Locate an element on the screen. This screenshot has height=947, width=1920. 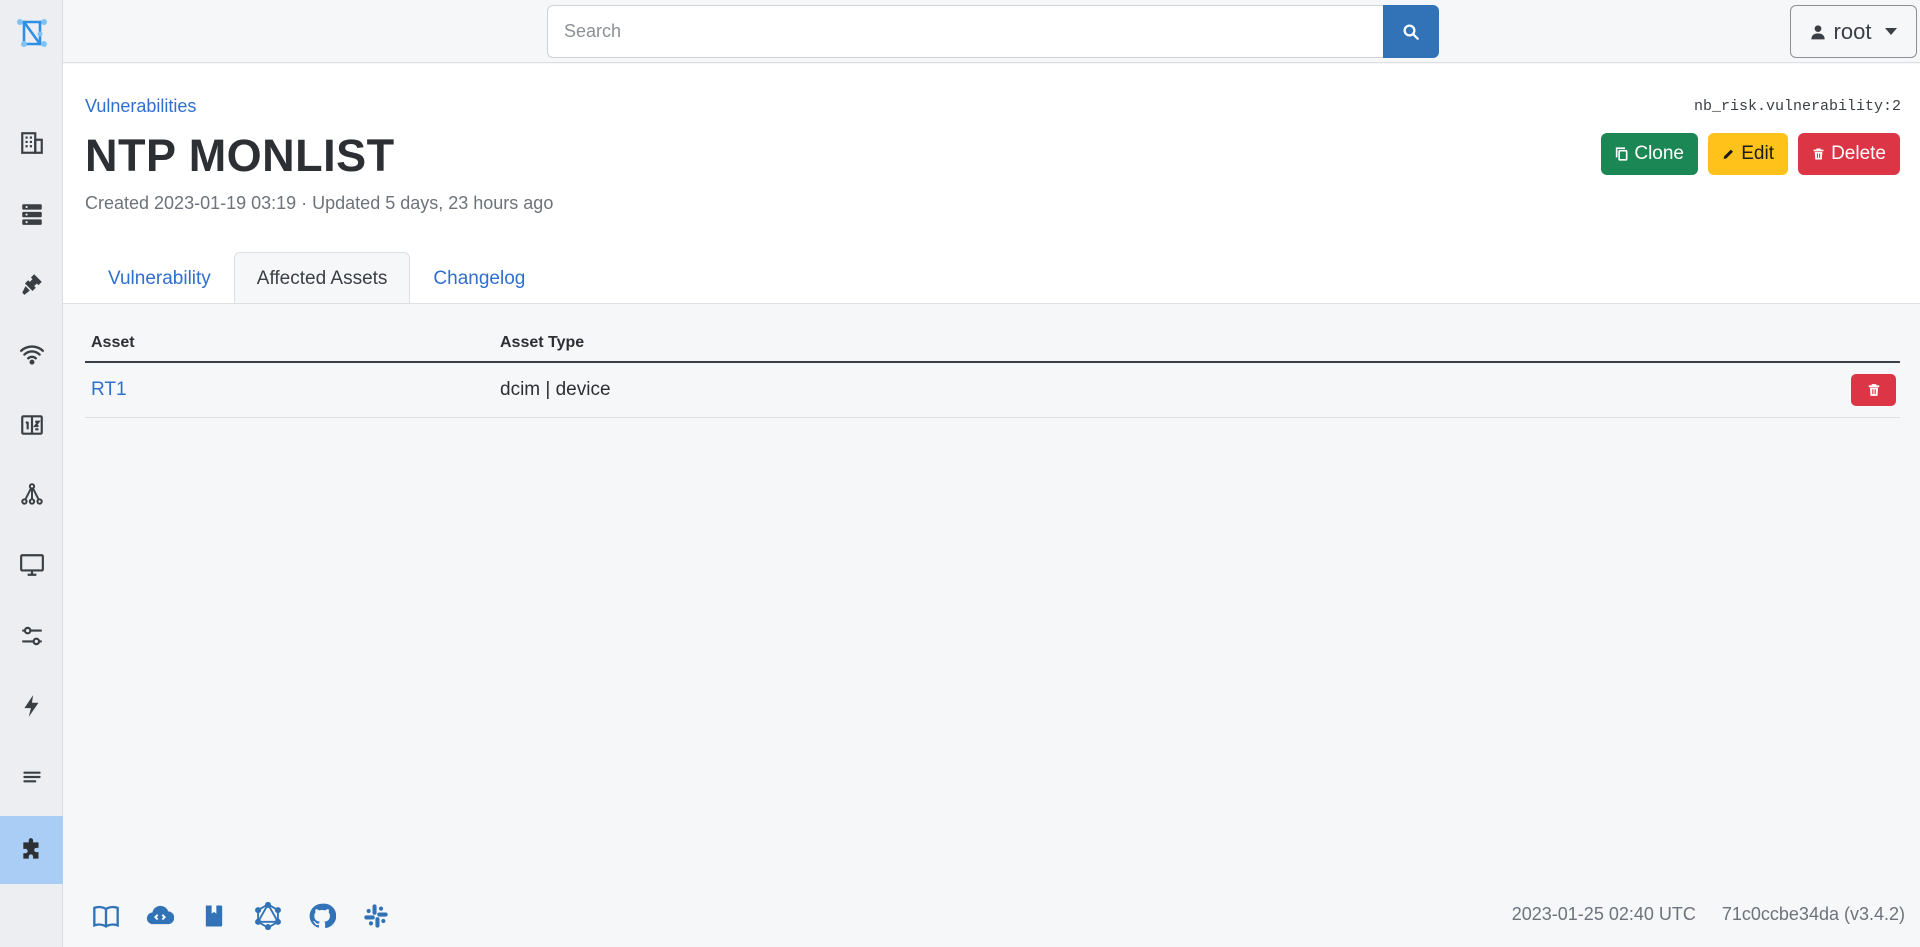
search-bar is located at coordinates (993, 31).